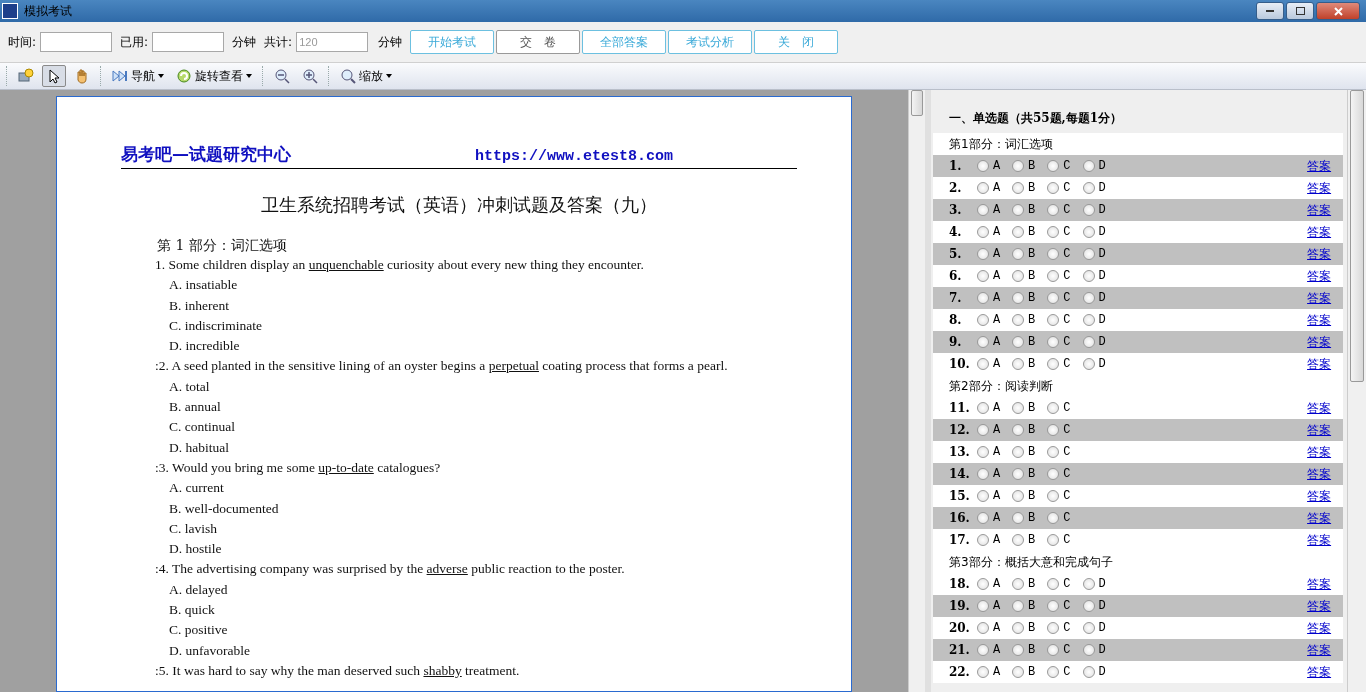 This screenshot has height=692, width=1366. I want to click on total-field: 120, so click(332, 42).